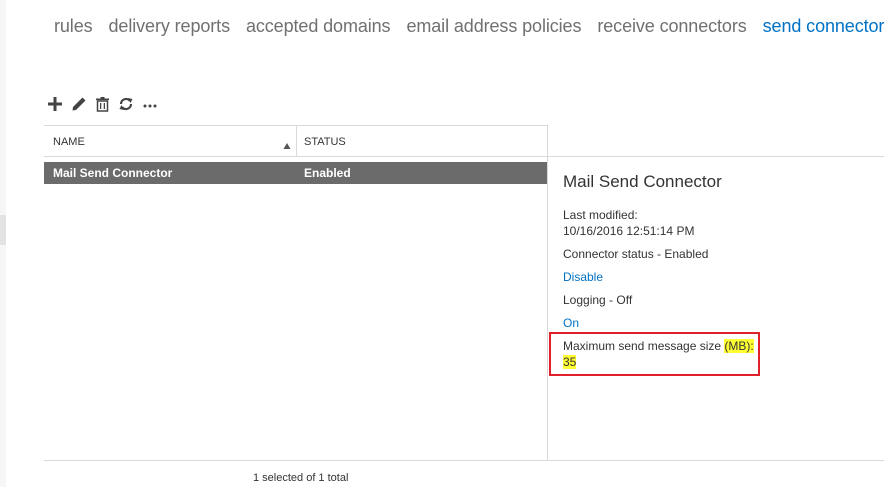 The image size is (884, 487). I want to click on pane-divider, so click(547, 292).